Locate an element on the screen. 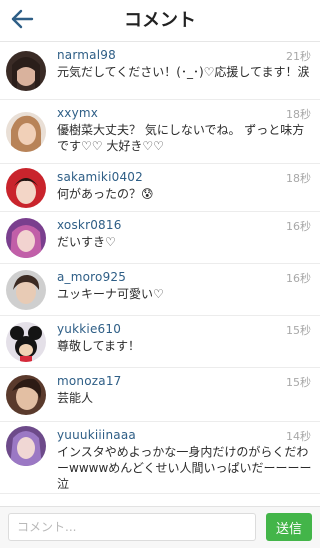  page-title: コメント is located at coordinates (160, 20).